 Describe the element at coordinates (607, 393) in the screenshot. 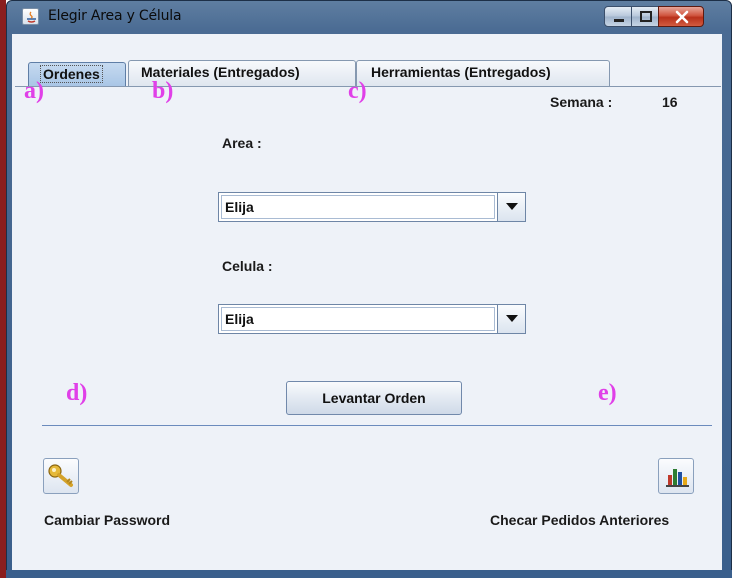

I see `annotation-e: e)` at that location.